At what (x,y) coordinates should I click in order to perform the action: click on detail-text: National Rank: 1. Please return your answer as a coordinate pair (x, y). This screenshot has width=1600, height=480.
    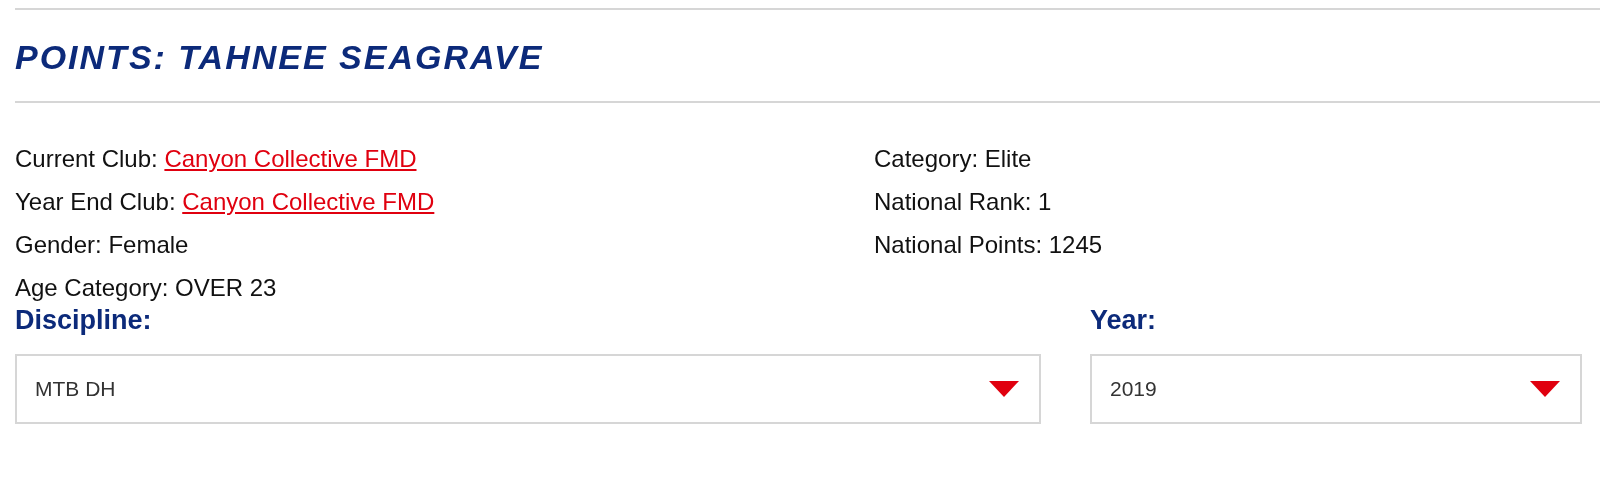
    Looking at the image, I should click on (963, 202).